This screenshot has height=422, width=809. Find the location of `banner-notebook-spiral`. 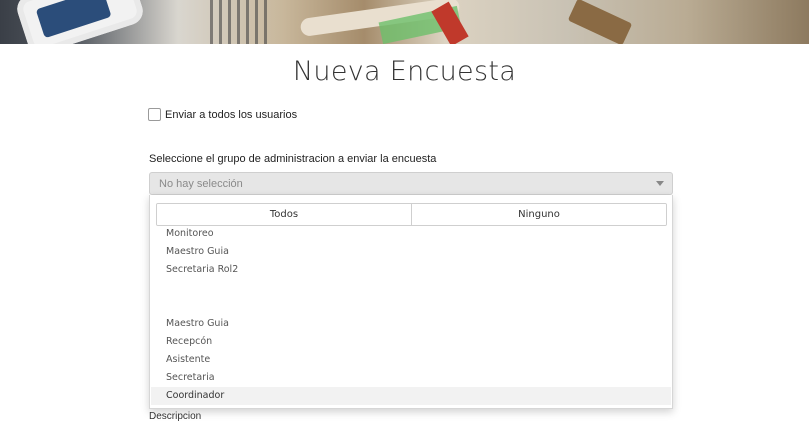

banner-notebook-spiral is located at coordinates (240, 22).